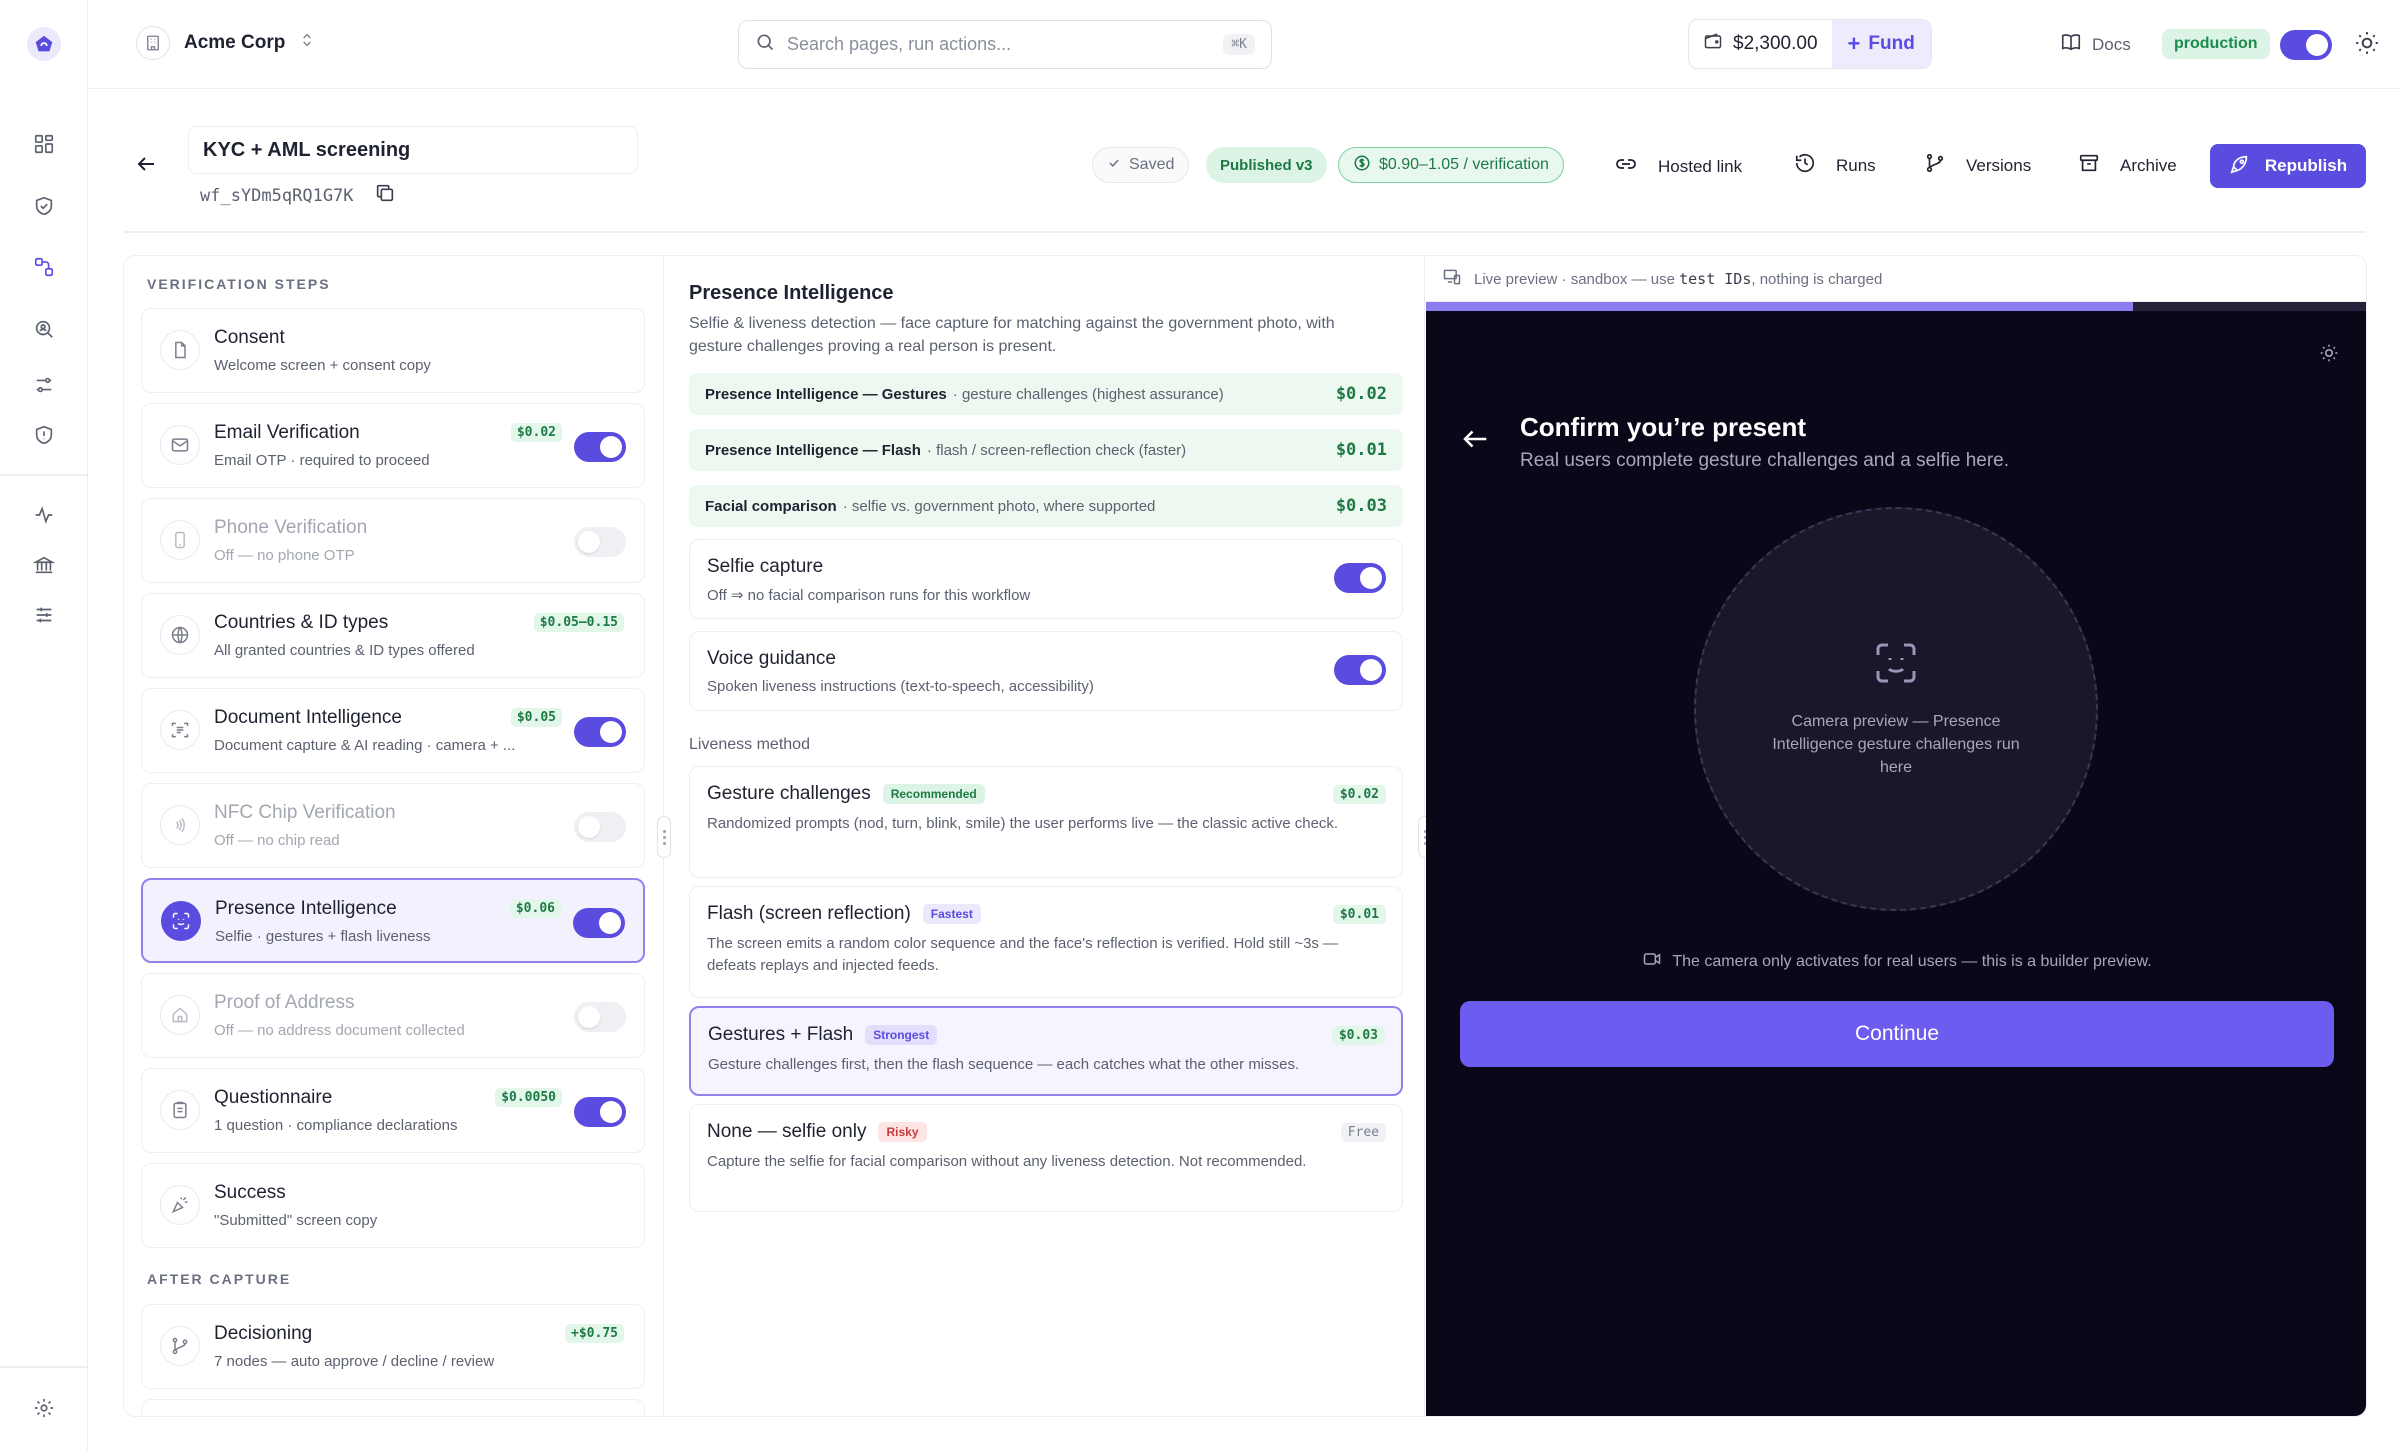 Image resolution: width=2400 pixels, height=1451 pixels. I want to click on activity-icon, so click(44, 515).